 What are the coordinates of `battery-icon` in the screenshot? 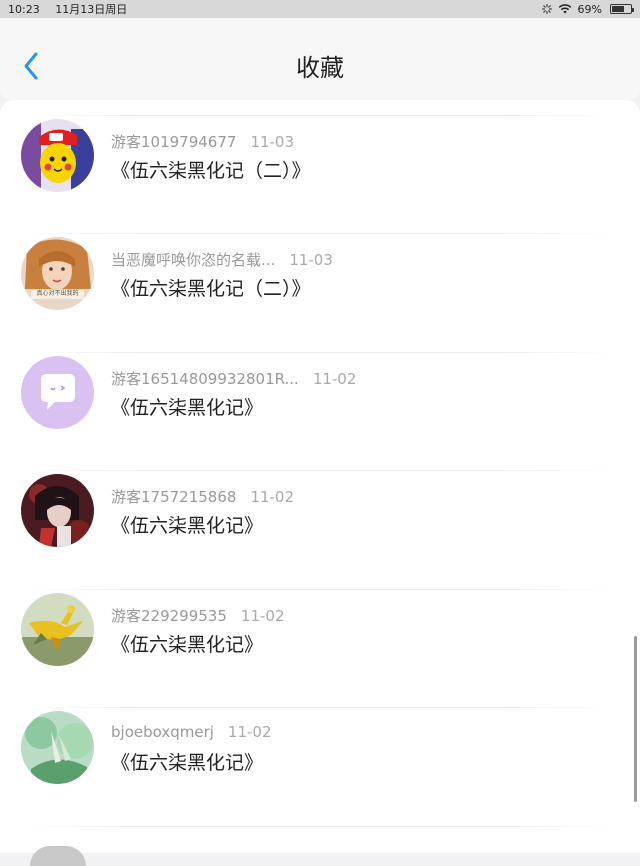 It's located at (622, 9).